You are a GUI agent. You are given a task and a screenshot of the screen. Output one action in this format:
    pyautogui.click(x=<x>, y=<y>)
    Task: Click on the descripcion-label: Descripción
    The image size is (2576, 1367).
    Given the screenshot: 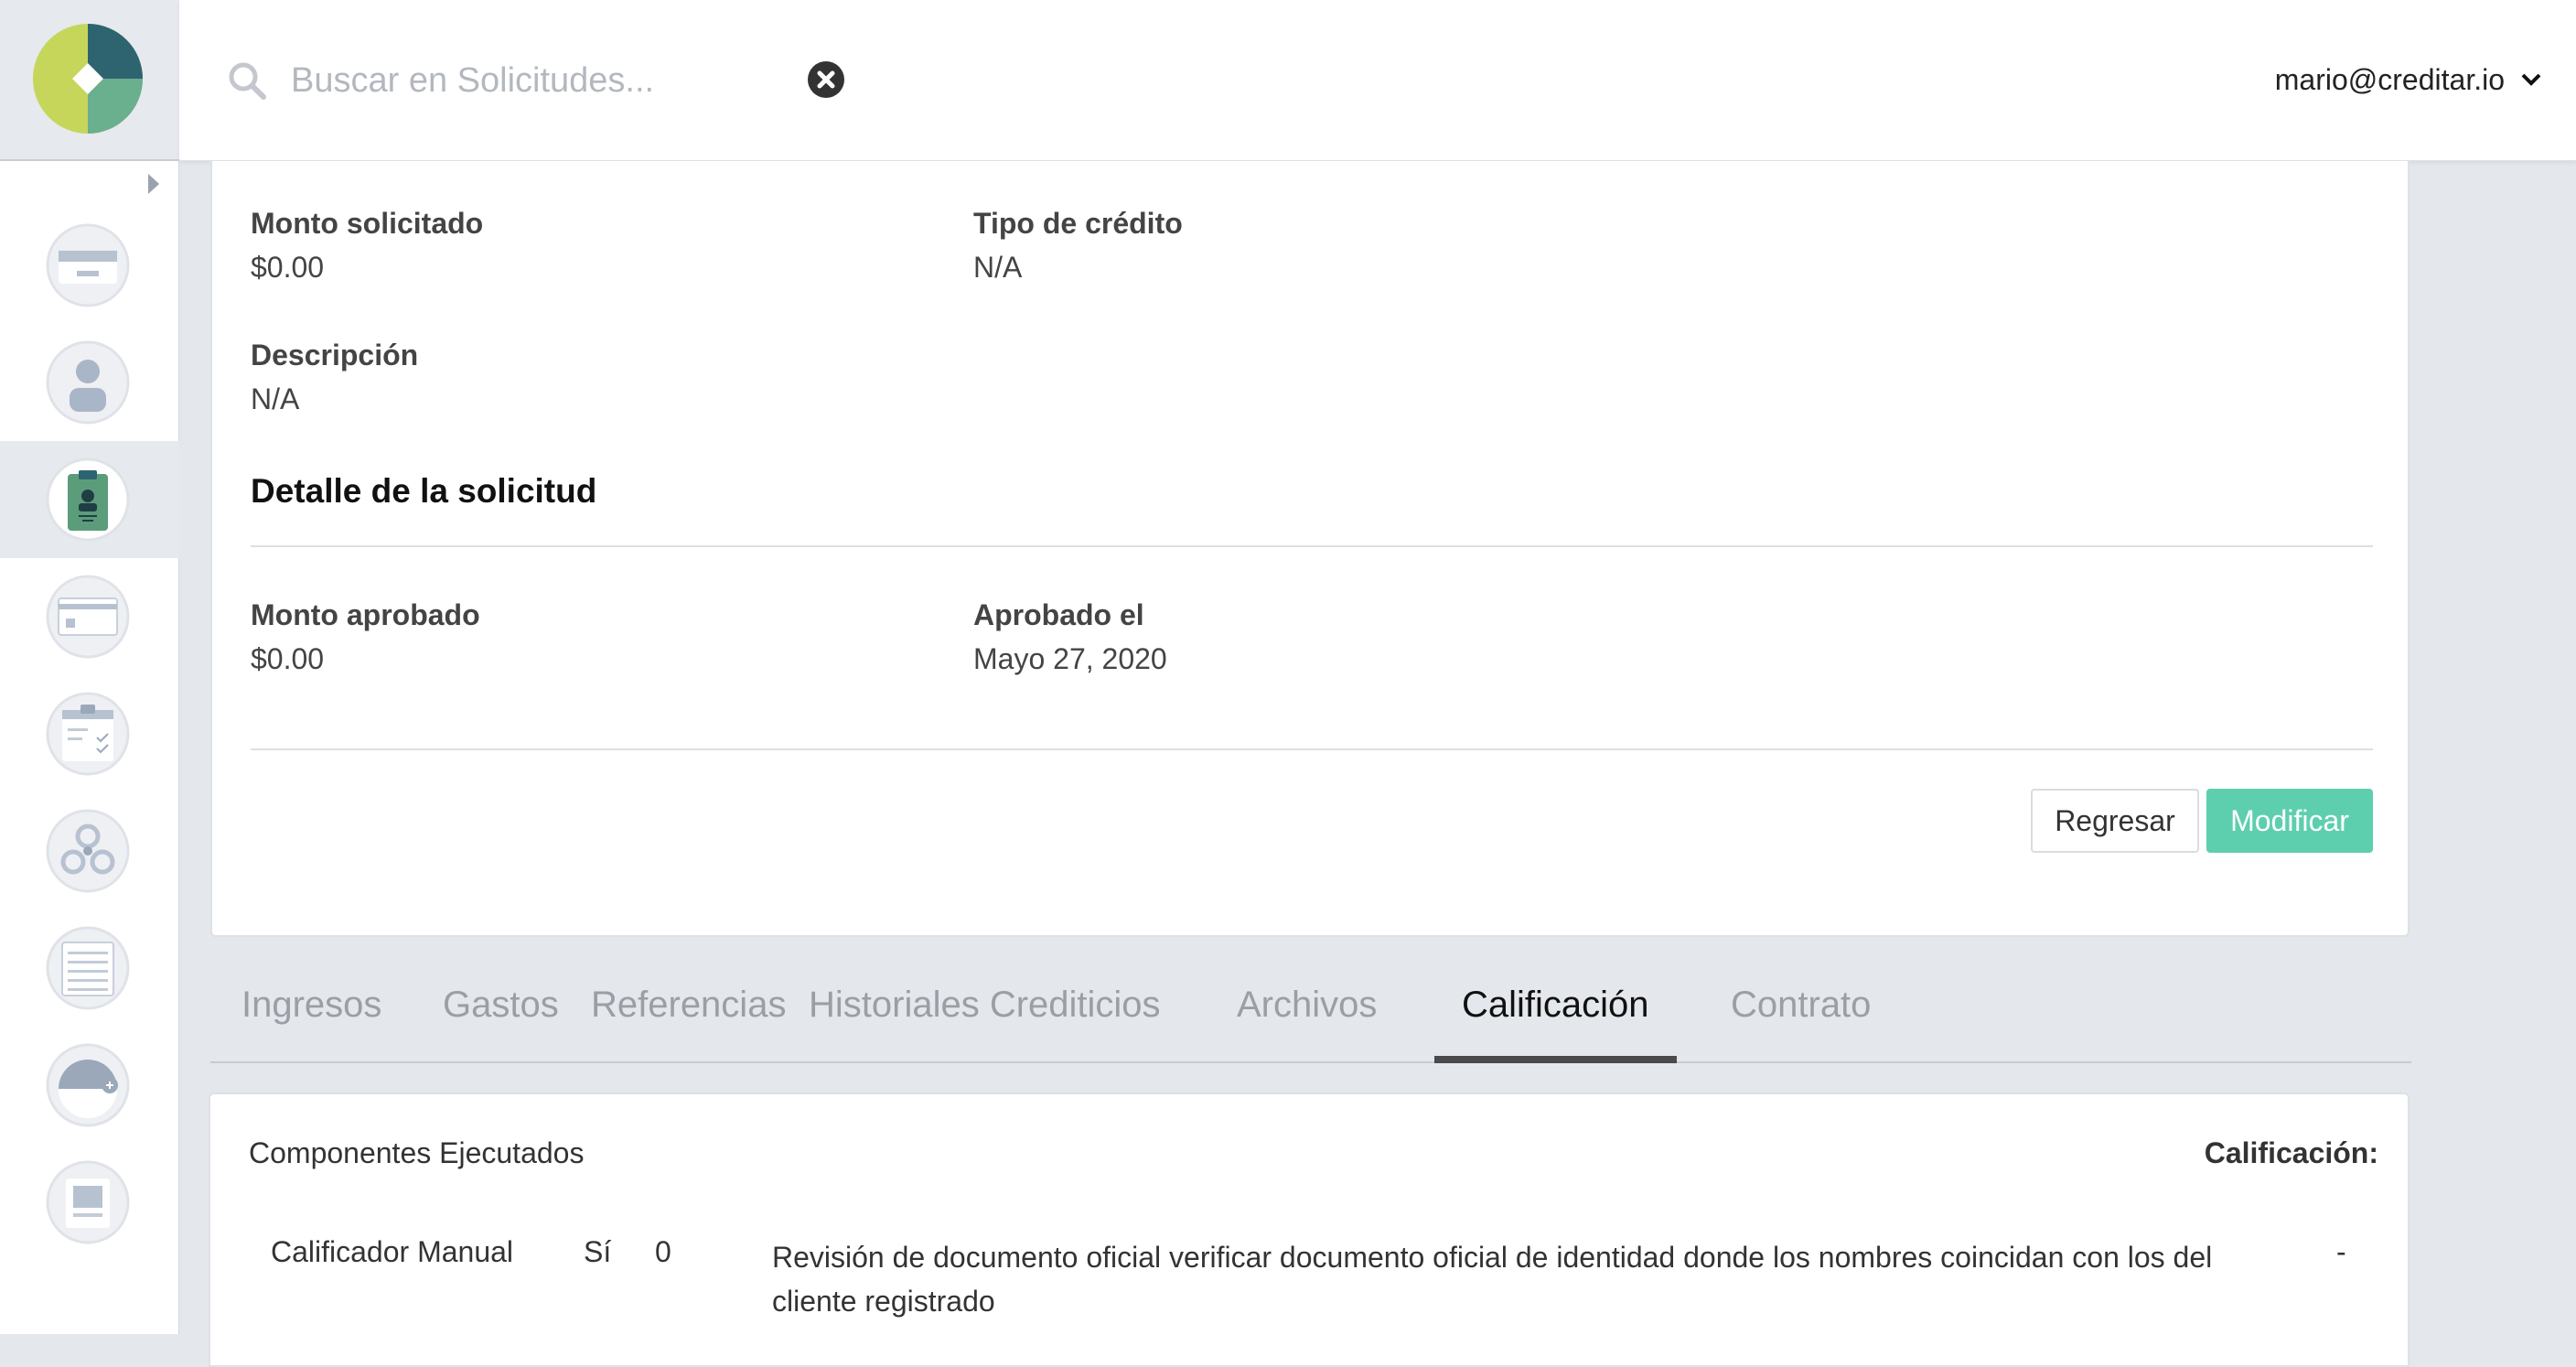 What is the action you would take?
    pyautogui.click(x=335, y=355)
    